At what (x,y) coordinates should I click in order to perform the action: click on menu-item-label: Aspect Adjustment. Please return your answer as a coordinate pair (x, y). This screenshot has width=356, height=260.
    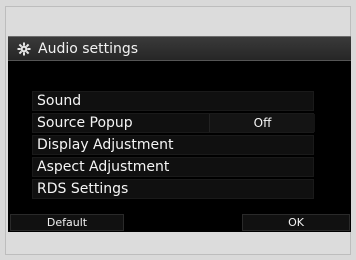
    Looking at the image, I should click on (103, 167).